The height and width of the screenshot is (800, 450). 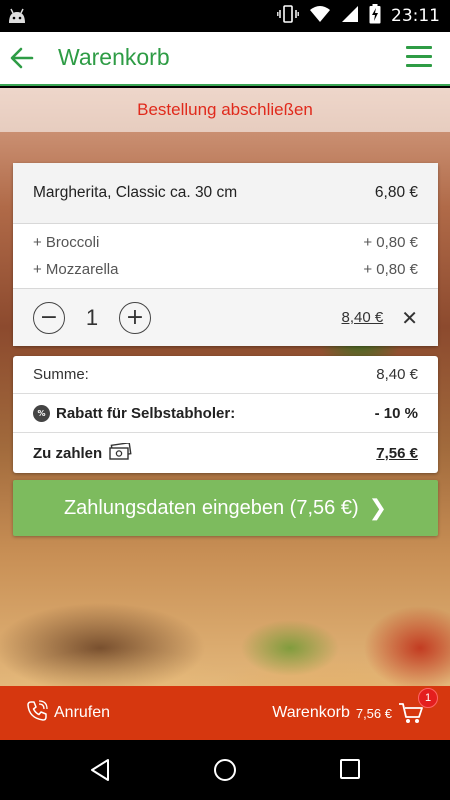 I want to click on banner-text: Bestellung abschließen, so click(x=225, y=109).